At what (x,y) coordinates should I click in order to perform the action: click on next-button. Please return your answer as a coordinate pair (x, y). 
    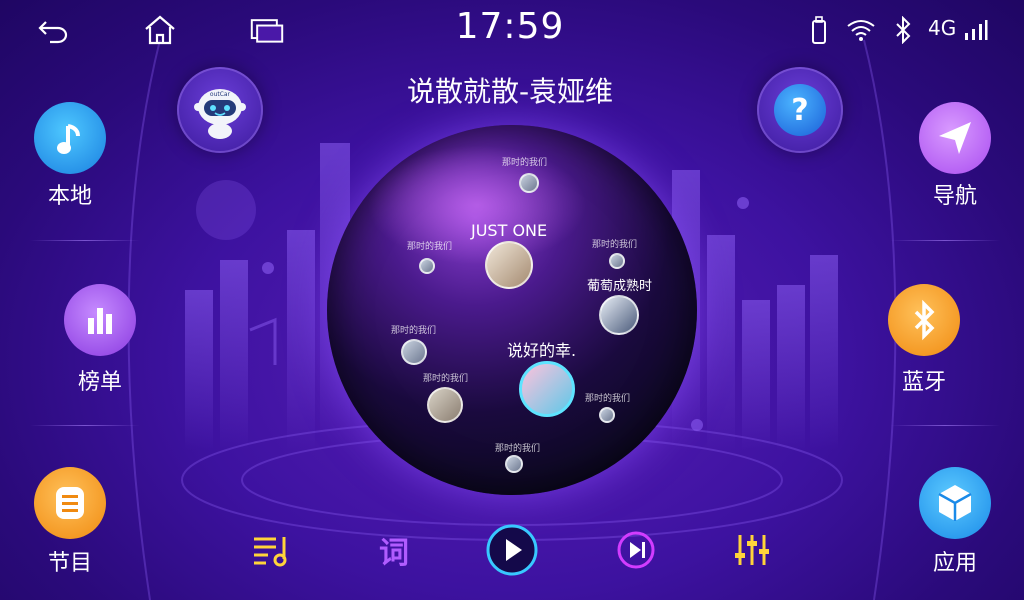
    Looking at the image, I should click on (636, 550).